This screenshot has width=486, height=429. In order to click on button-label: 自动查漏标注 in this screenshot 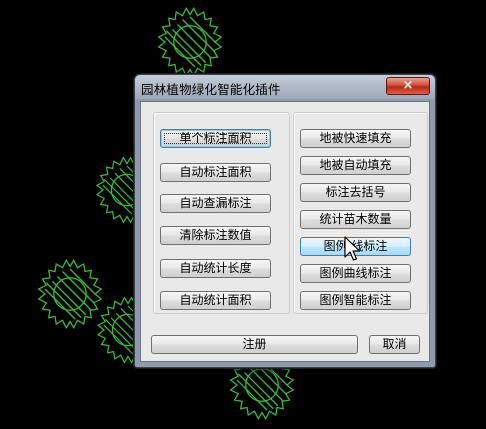, I will do `click(215, 203)`.